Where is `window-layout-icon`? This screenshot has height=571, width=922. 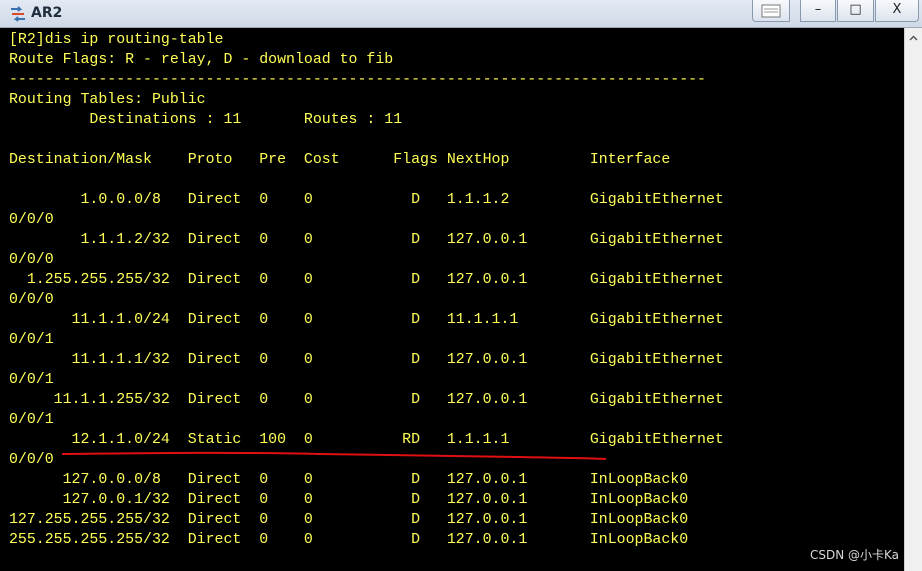 window-layout-icon is located at coordinates (771, 11).